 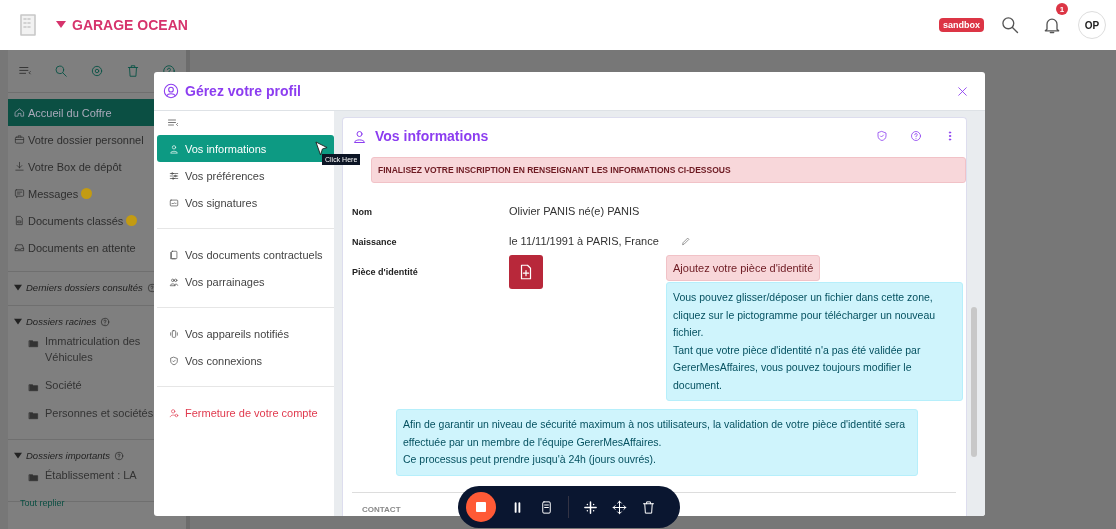 What do you see at coordinates (362, 212) in the screenshot?
I see `field-label: Nom` at bounding box center [362, 212].